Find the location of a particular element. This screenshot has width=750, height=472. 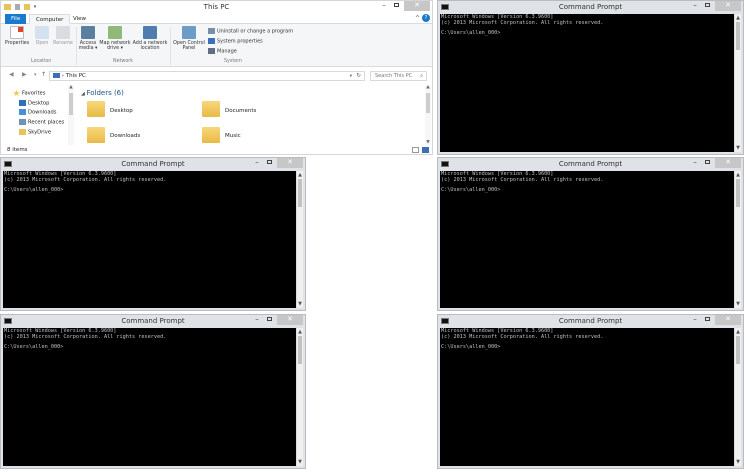

tab-computer: Computer is located at coordinates (50, 19).